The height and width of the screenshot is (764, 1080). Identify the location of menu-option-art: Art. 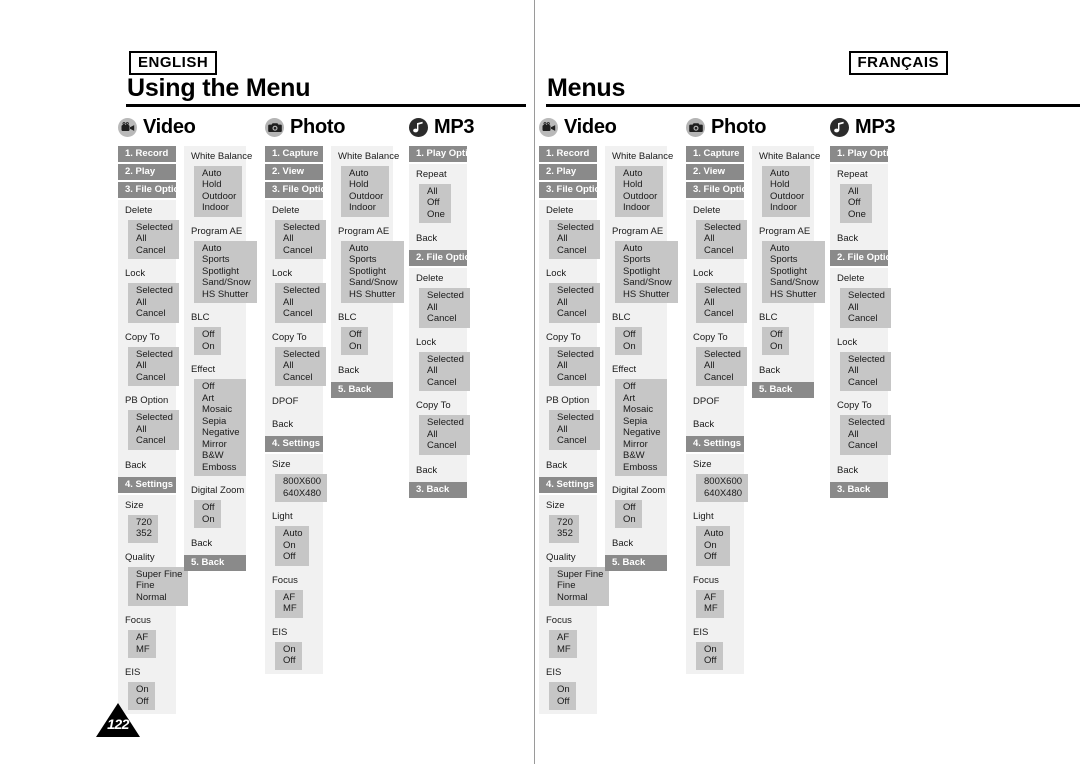
(221, 399).